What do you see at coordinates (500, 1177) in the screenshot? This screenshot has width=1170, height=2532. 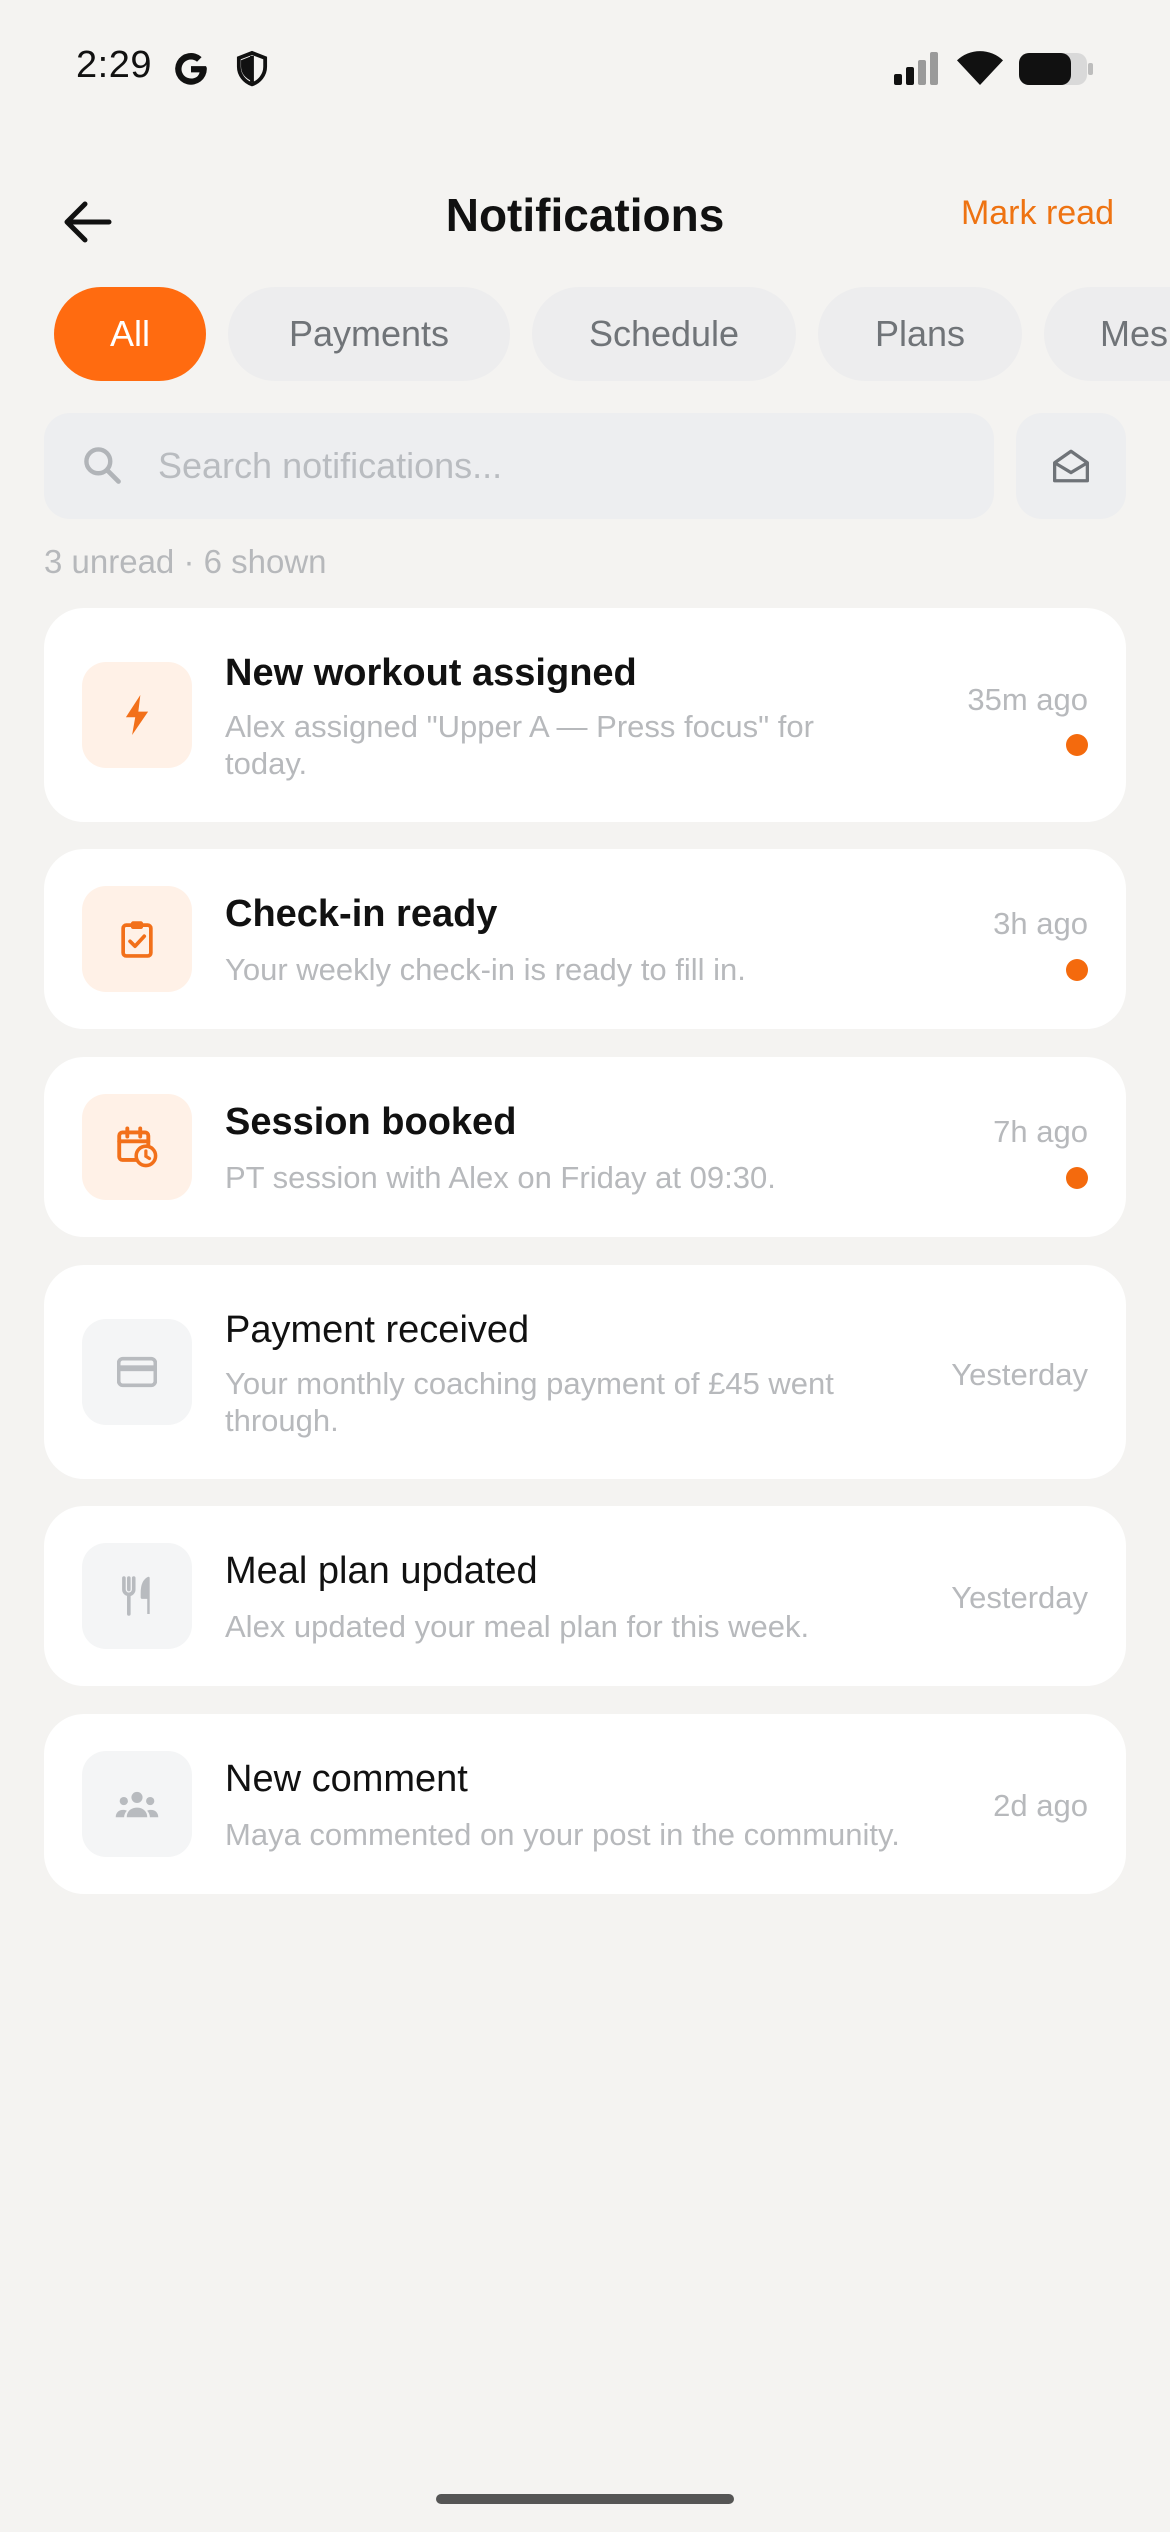 I see `notification-body: PT session with Alex on Friday at 09:30.` at bounding box center [500, 1177].